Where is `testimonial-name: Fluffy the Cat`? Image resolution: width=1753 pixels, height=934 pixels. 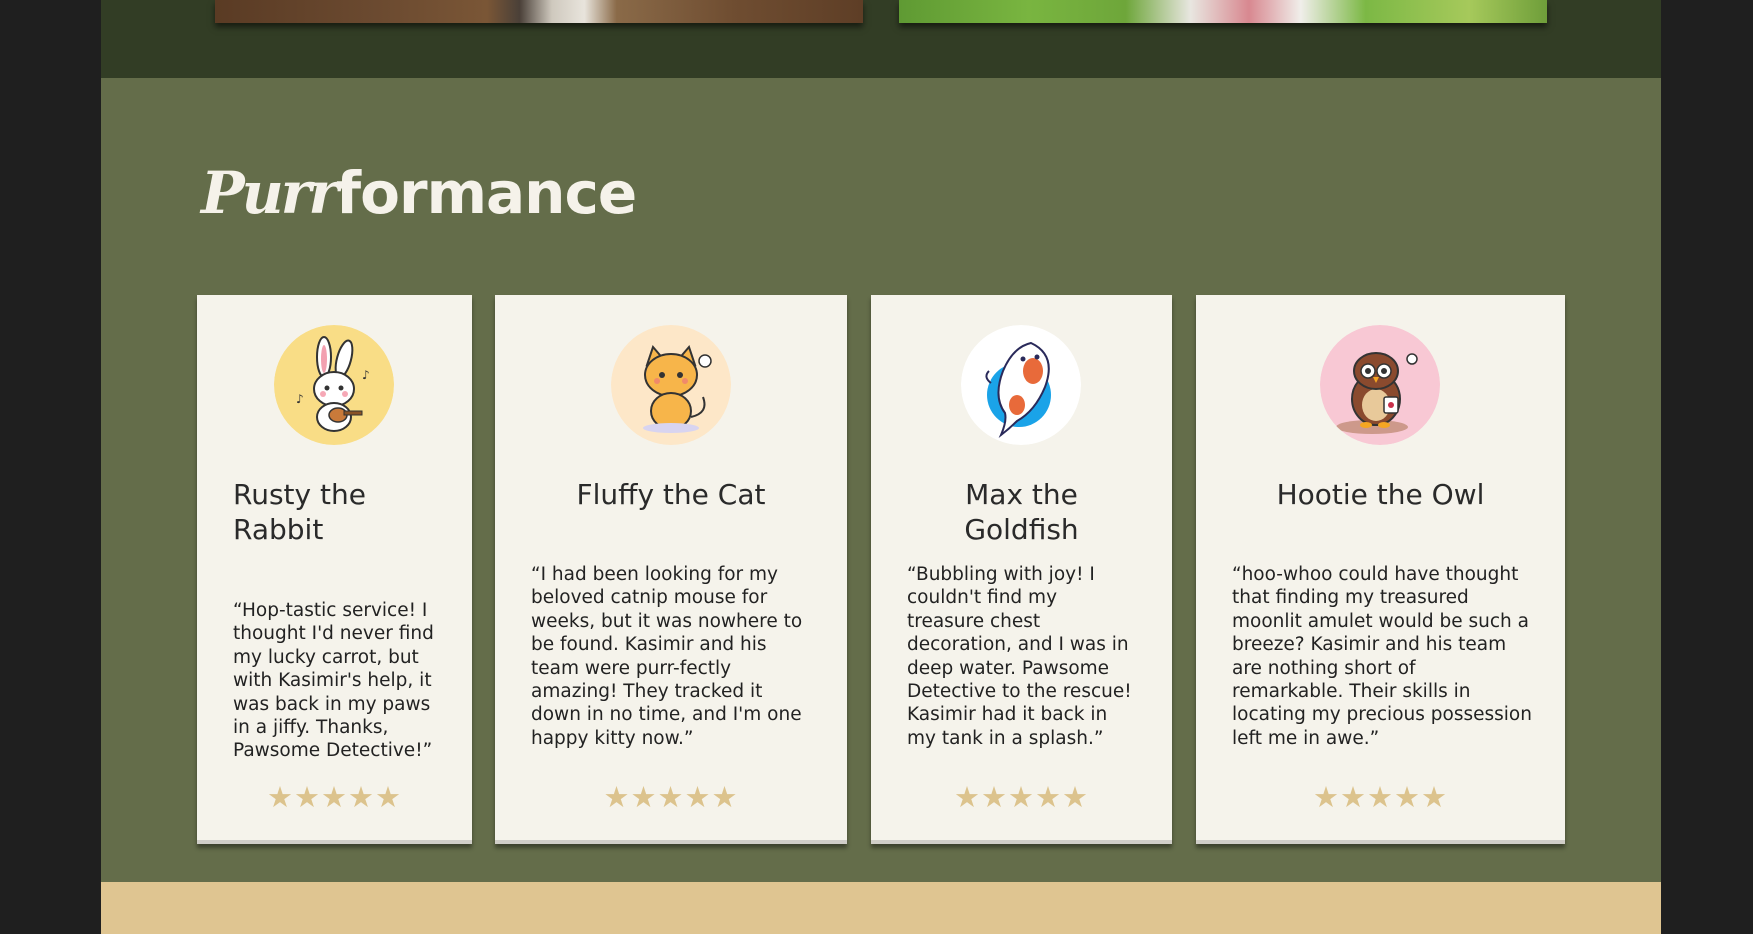
testimonial-name: Fluffy the Cat is located at coordinates (671, 494).